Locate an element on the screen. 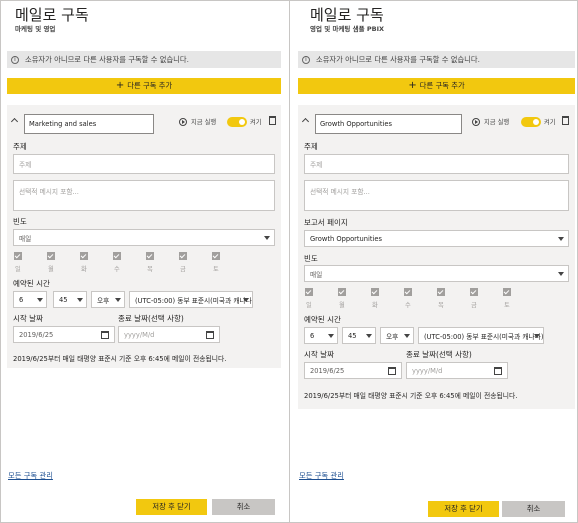 The height and width of the screenshot is (523, 578). plus-icon: + is located at coordinates (120, 85).